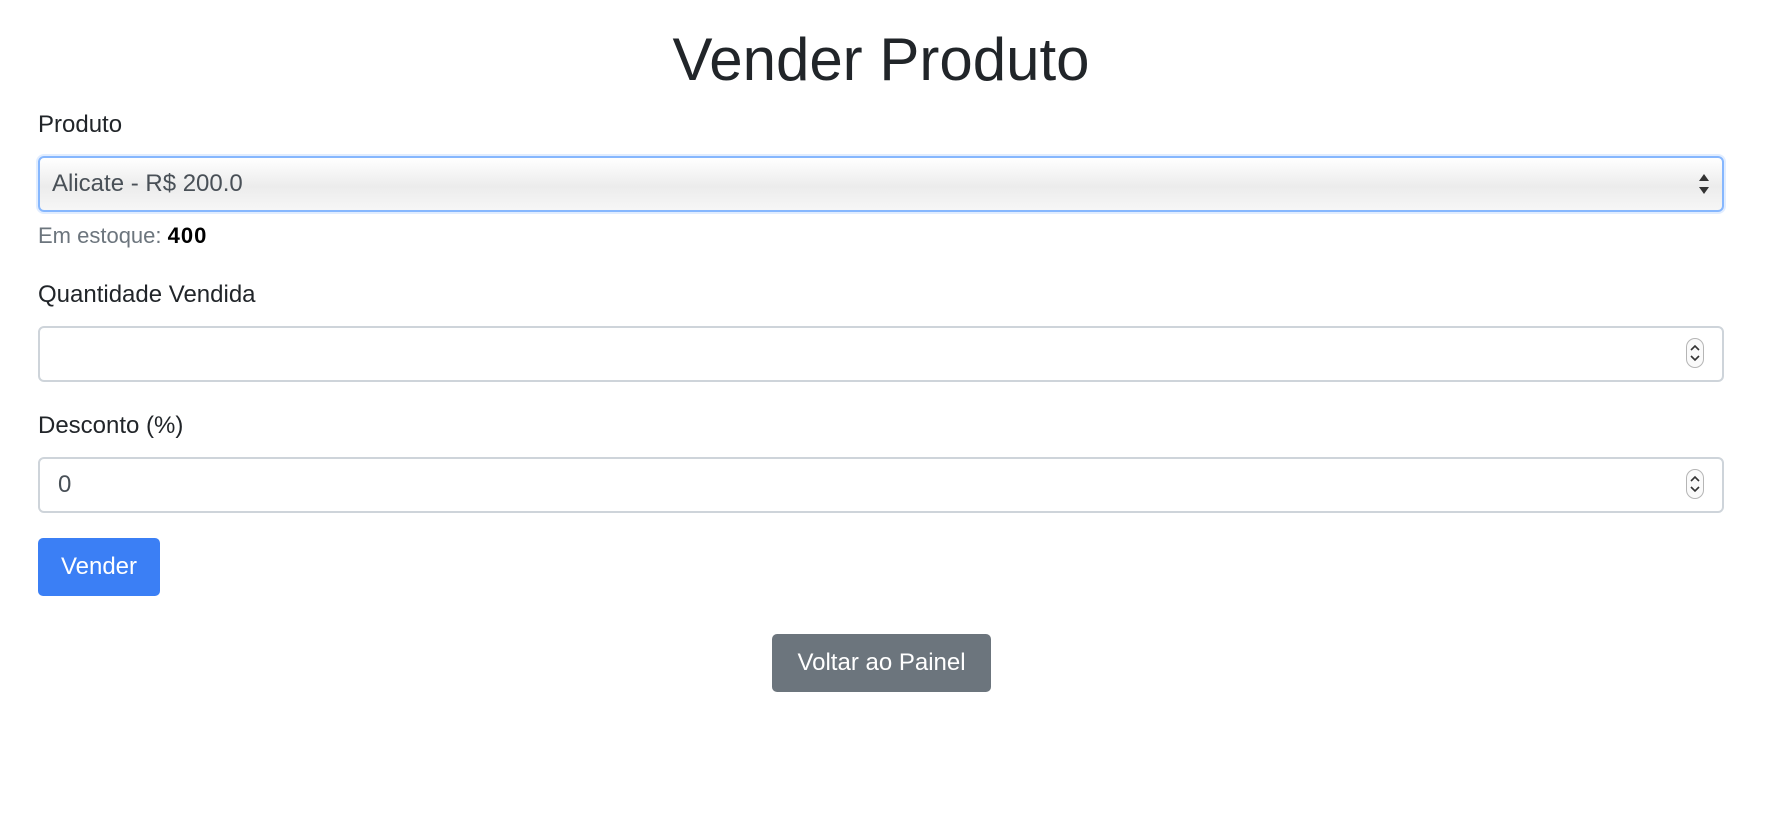  I want to click on stock-label: Em estoque:, so click(100, 235).